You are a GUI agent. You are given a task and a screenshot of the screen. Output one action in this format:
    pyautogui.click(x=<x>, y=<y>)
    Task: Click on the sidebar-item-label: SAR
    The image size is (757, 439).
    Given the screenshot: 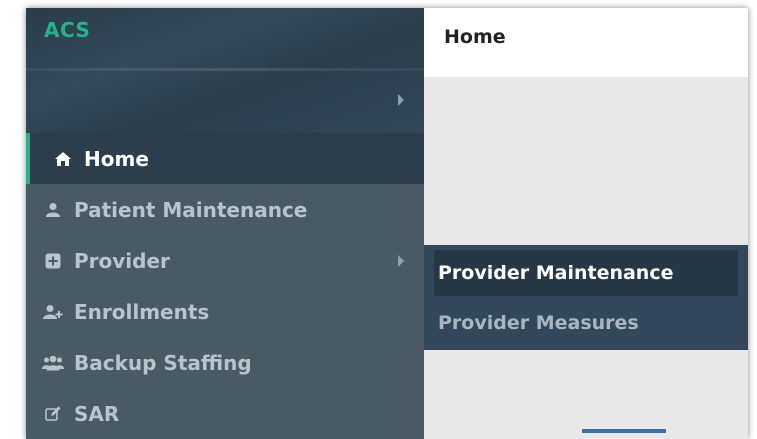 What is the action you would take?
    pyautogui.click(x=97, y=413)
    